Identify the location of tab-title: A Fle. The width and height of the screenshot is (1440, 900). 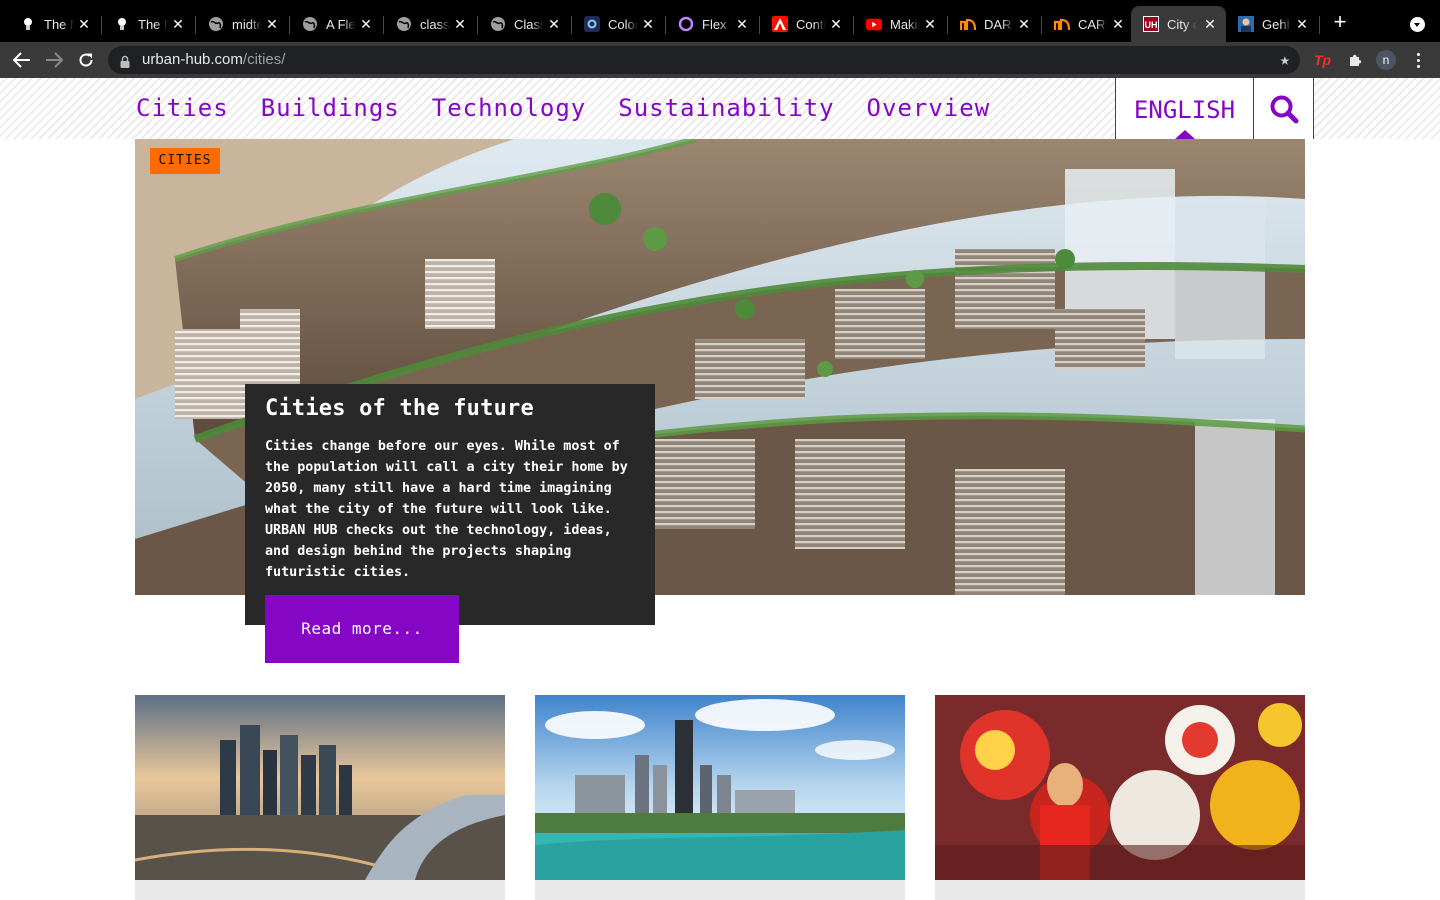
(341, 24).